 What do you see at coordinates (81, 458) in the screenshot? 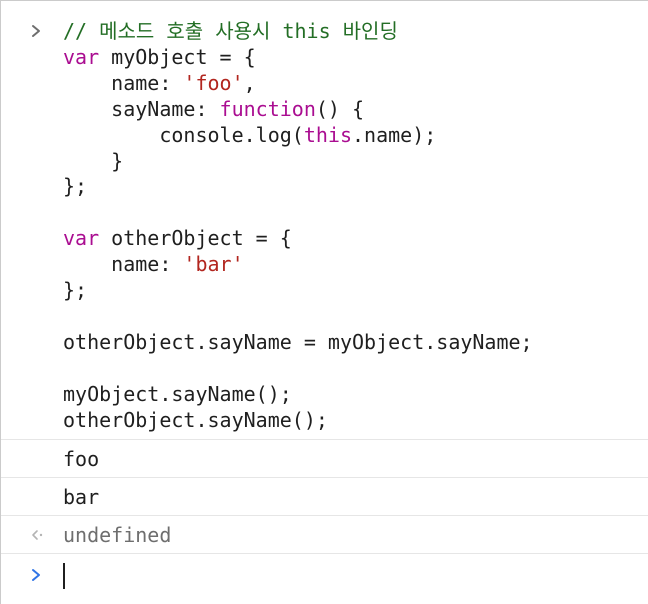
I see `log-message: foo` at bounding box center [81, 458].